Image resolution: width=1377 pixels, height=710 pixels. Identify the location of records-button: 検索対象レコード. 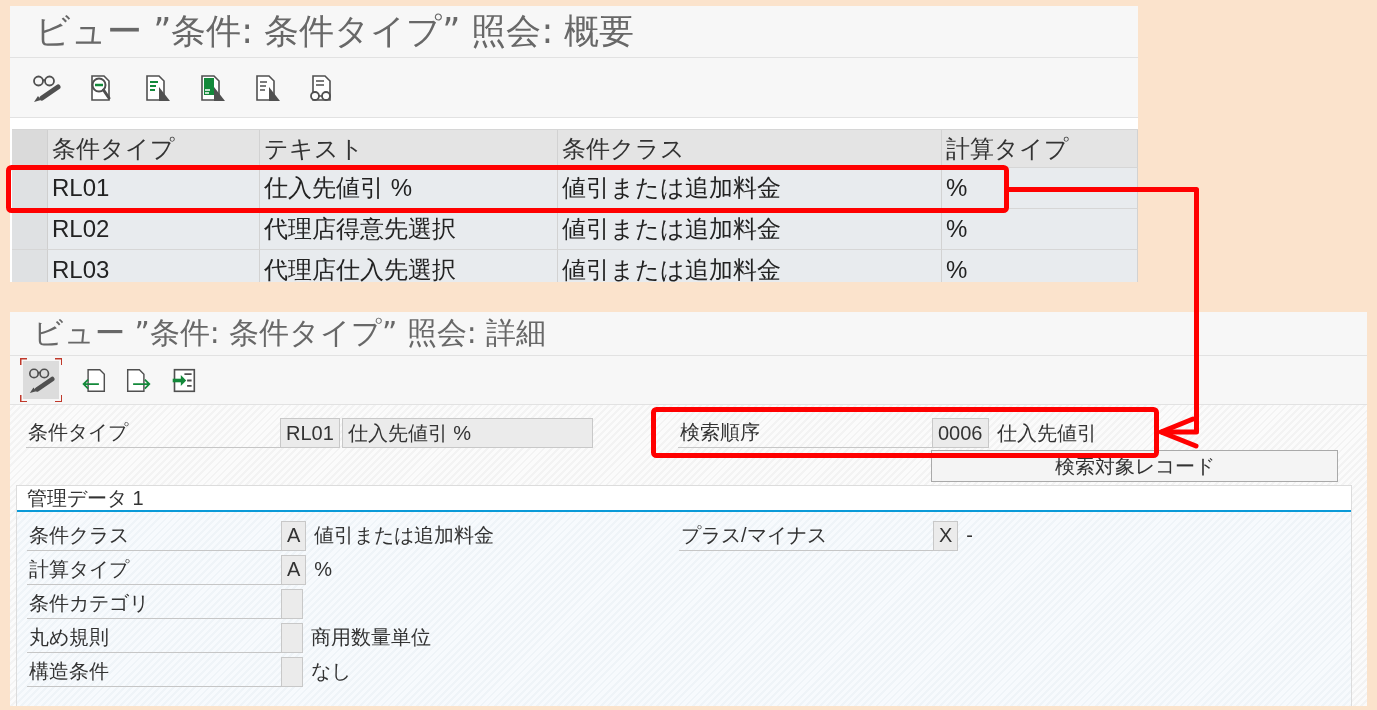
(1134, 466).